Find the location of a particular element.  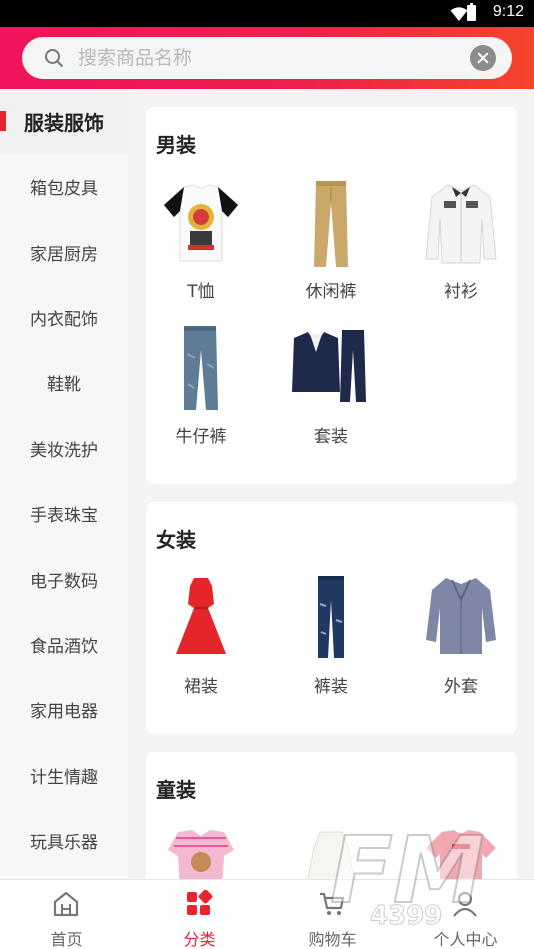

kids-tshirt-image is located at coordinates (461, 854).